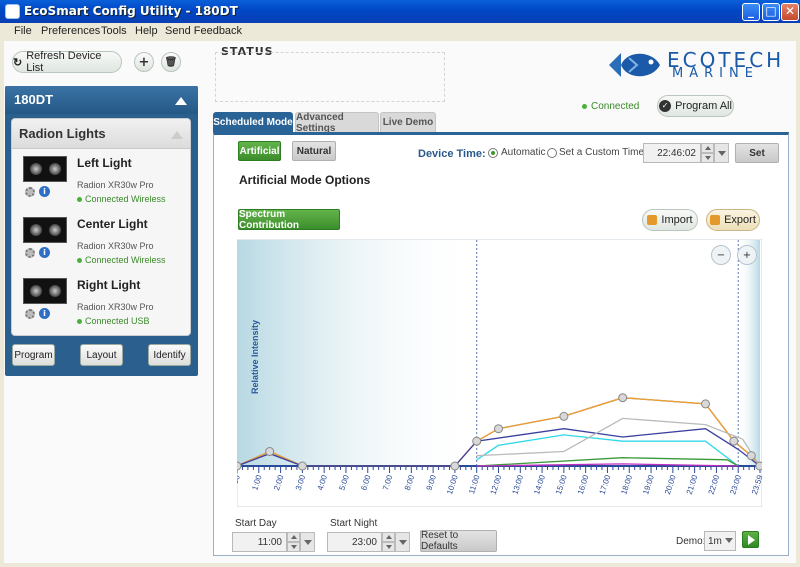 The width and height of the screenshot is (800, 567). What do you see at coordinates (67, 62) in the screenshot?
I see `refresh-device-list-button: ↻ Refresh Device List` at bounding box center [67, 62].